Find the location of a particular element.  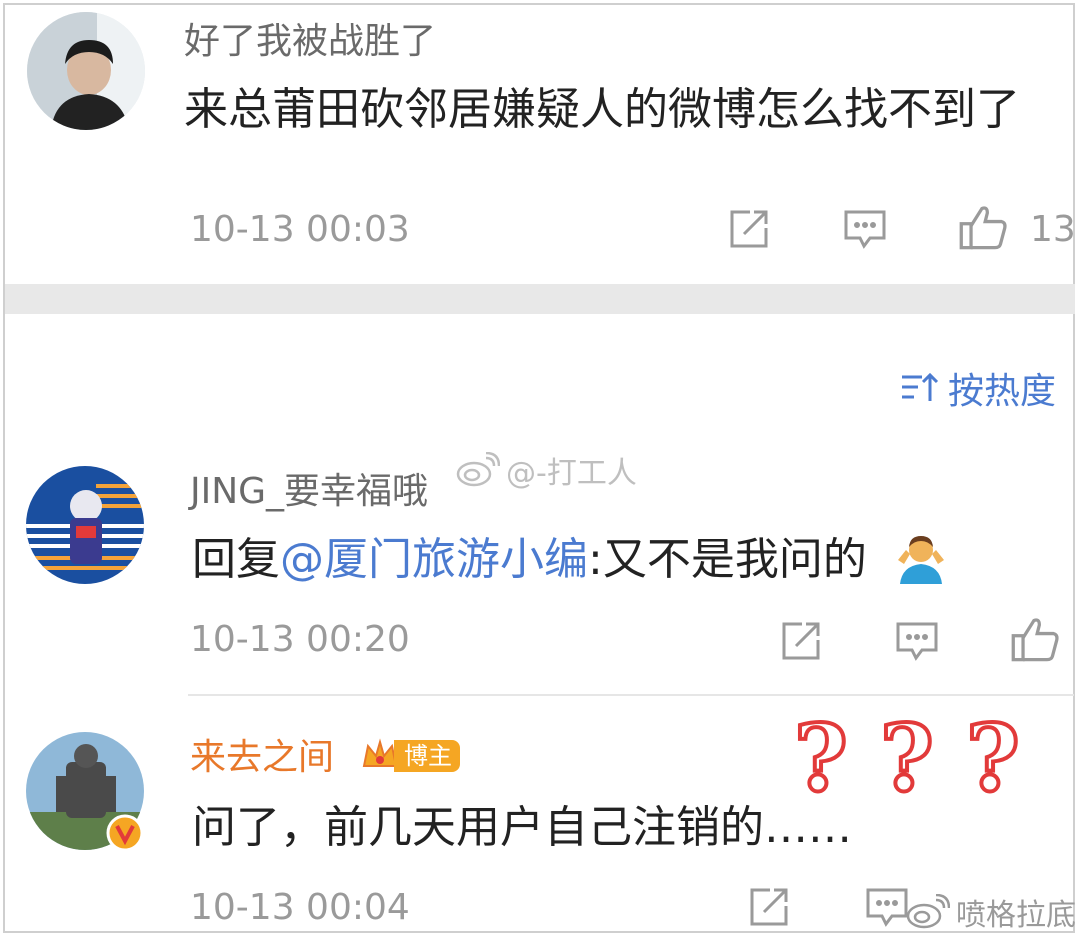

timestamp: 10-13 00:04 is located at coordinates (300, 907).